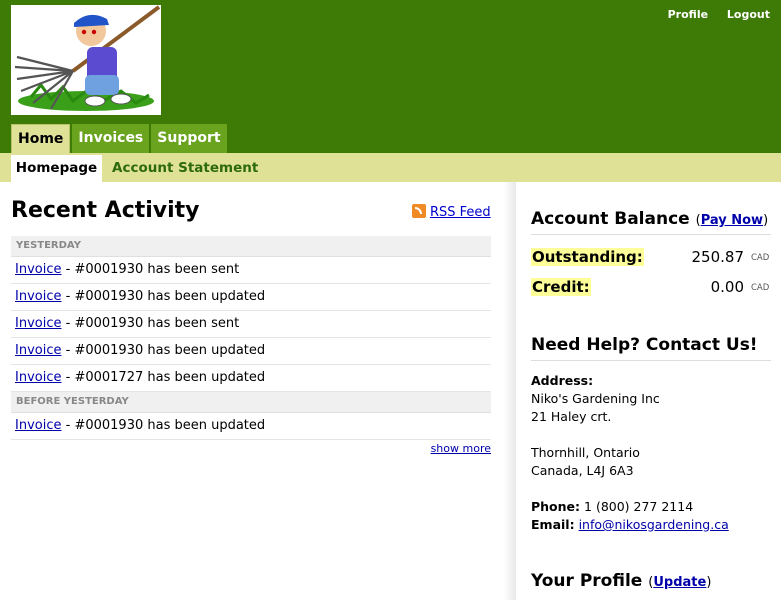 This screenshot has width=781, height=600. I want to click on account-balance-title: Account Balance (Pay Now), so click(650, 219).